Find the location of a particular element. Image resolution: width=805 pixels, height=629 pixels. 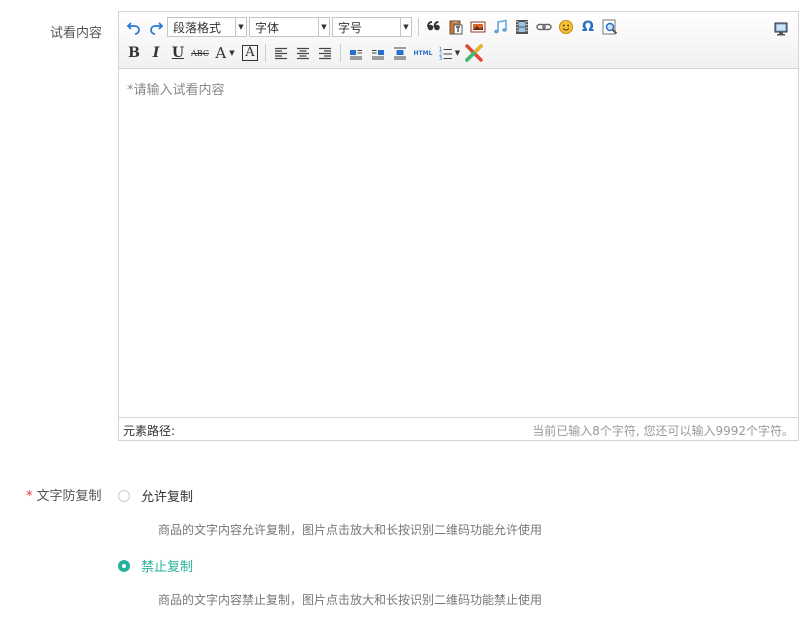

plugin-icon is located at coordinates (474, 53).